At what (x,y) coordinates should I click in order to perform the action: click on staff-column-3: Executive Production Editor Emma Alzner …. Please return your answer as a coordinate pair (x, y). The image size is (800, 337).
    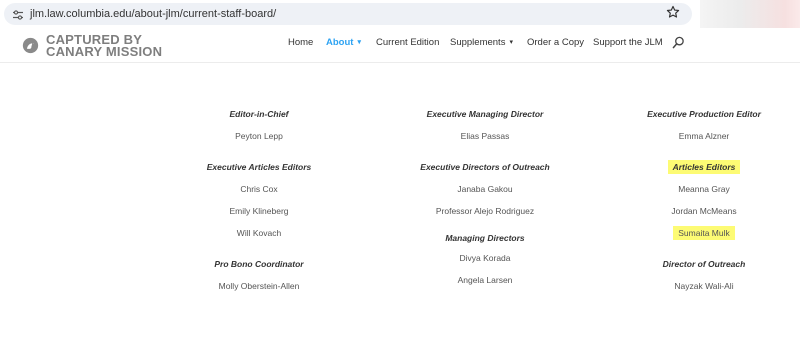
    Looking at the image, I should click on (702, 200).